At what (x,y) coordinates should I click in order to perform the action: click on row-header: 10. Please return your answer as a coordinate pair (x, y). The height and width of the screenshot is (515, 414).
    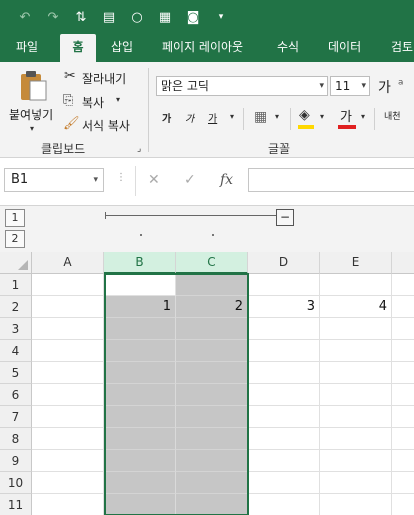
    Looking at the image, I should click on (16, 483).